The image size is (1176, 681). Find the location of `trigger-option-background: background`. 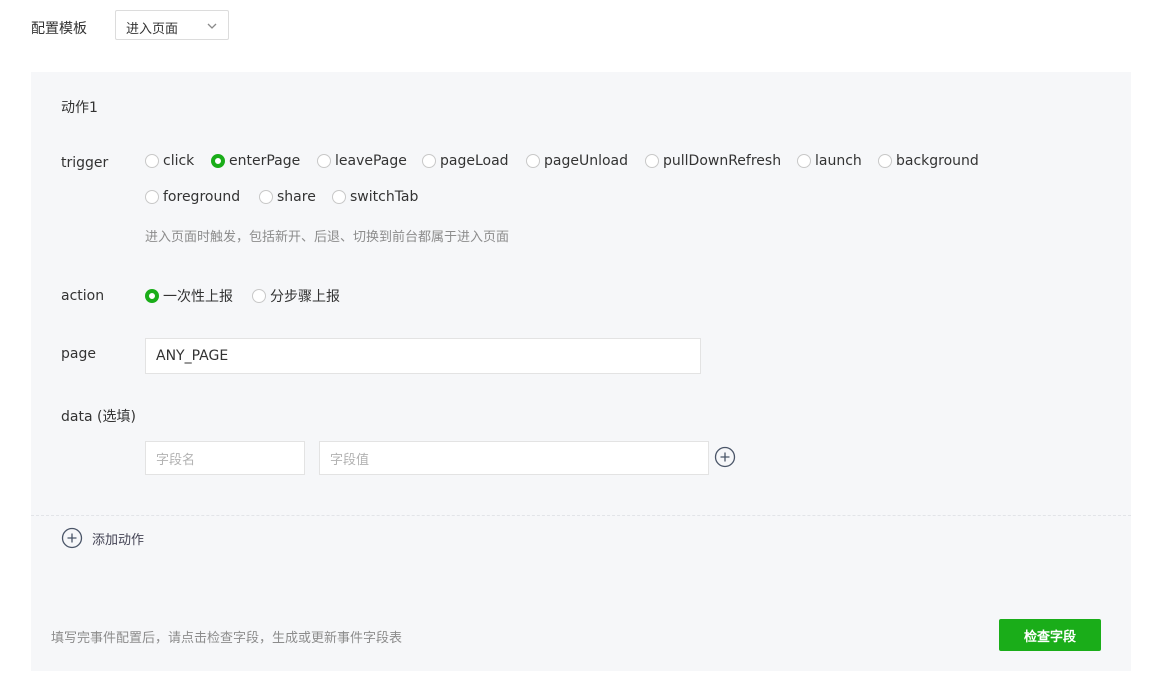

trigger-option-background: background is located at coordinates (928, 161).